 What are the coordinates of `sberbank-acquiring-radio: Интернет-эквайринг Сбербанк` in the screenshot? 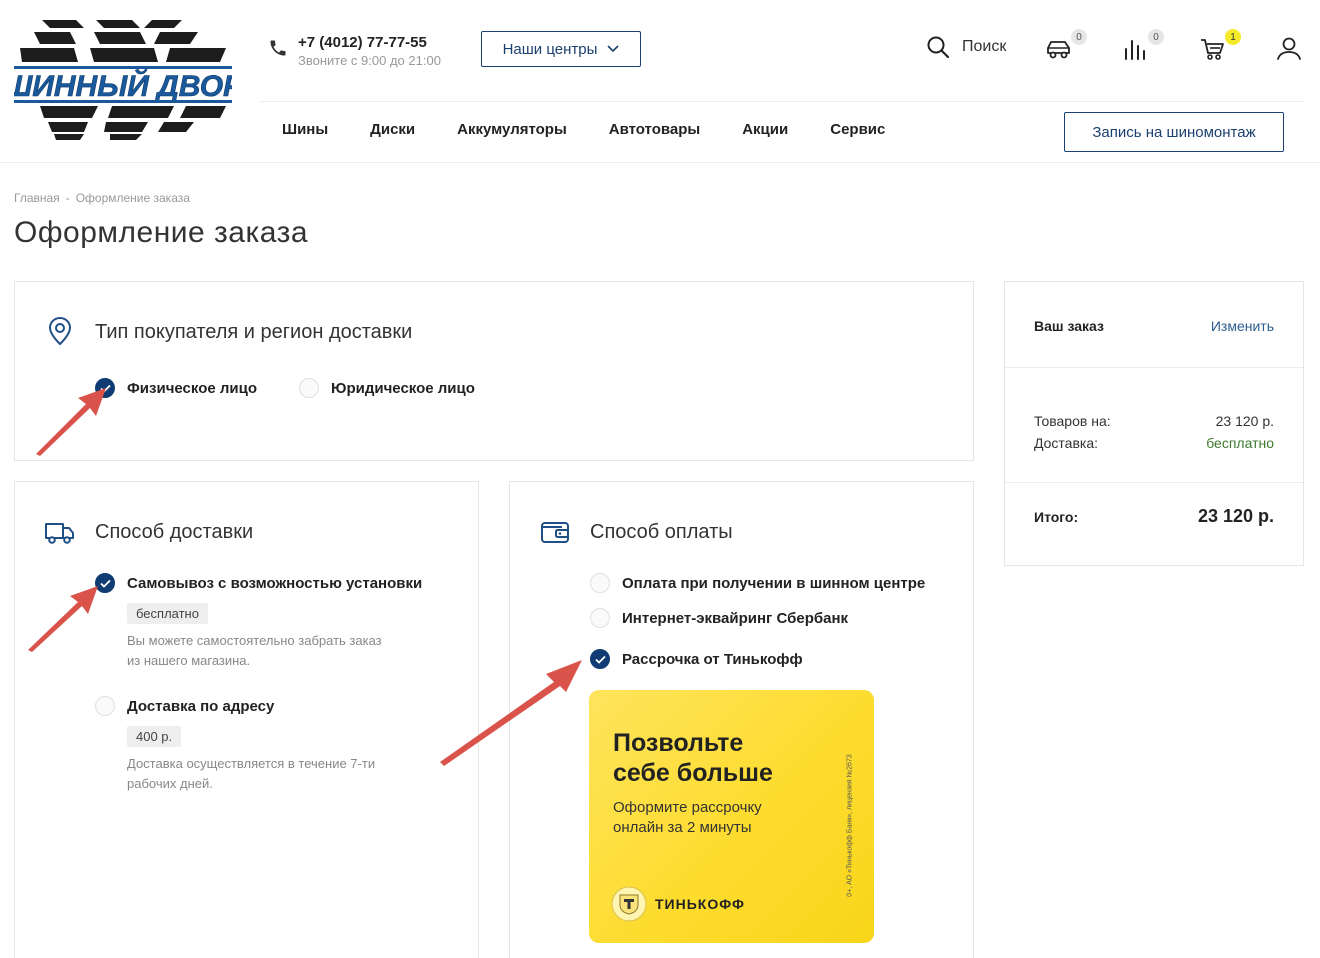 It's located at (719, 618).